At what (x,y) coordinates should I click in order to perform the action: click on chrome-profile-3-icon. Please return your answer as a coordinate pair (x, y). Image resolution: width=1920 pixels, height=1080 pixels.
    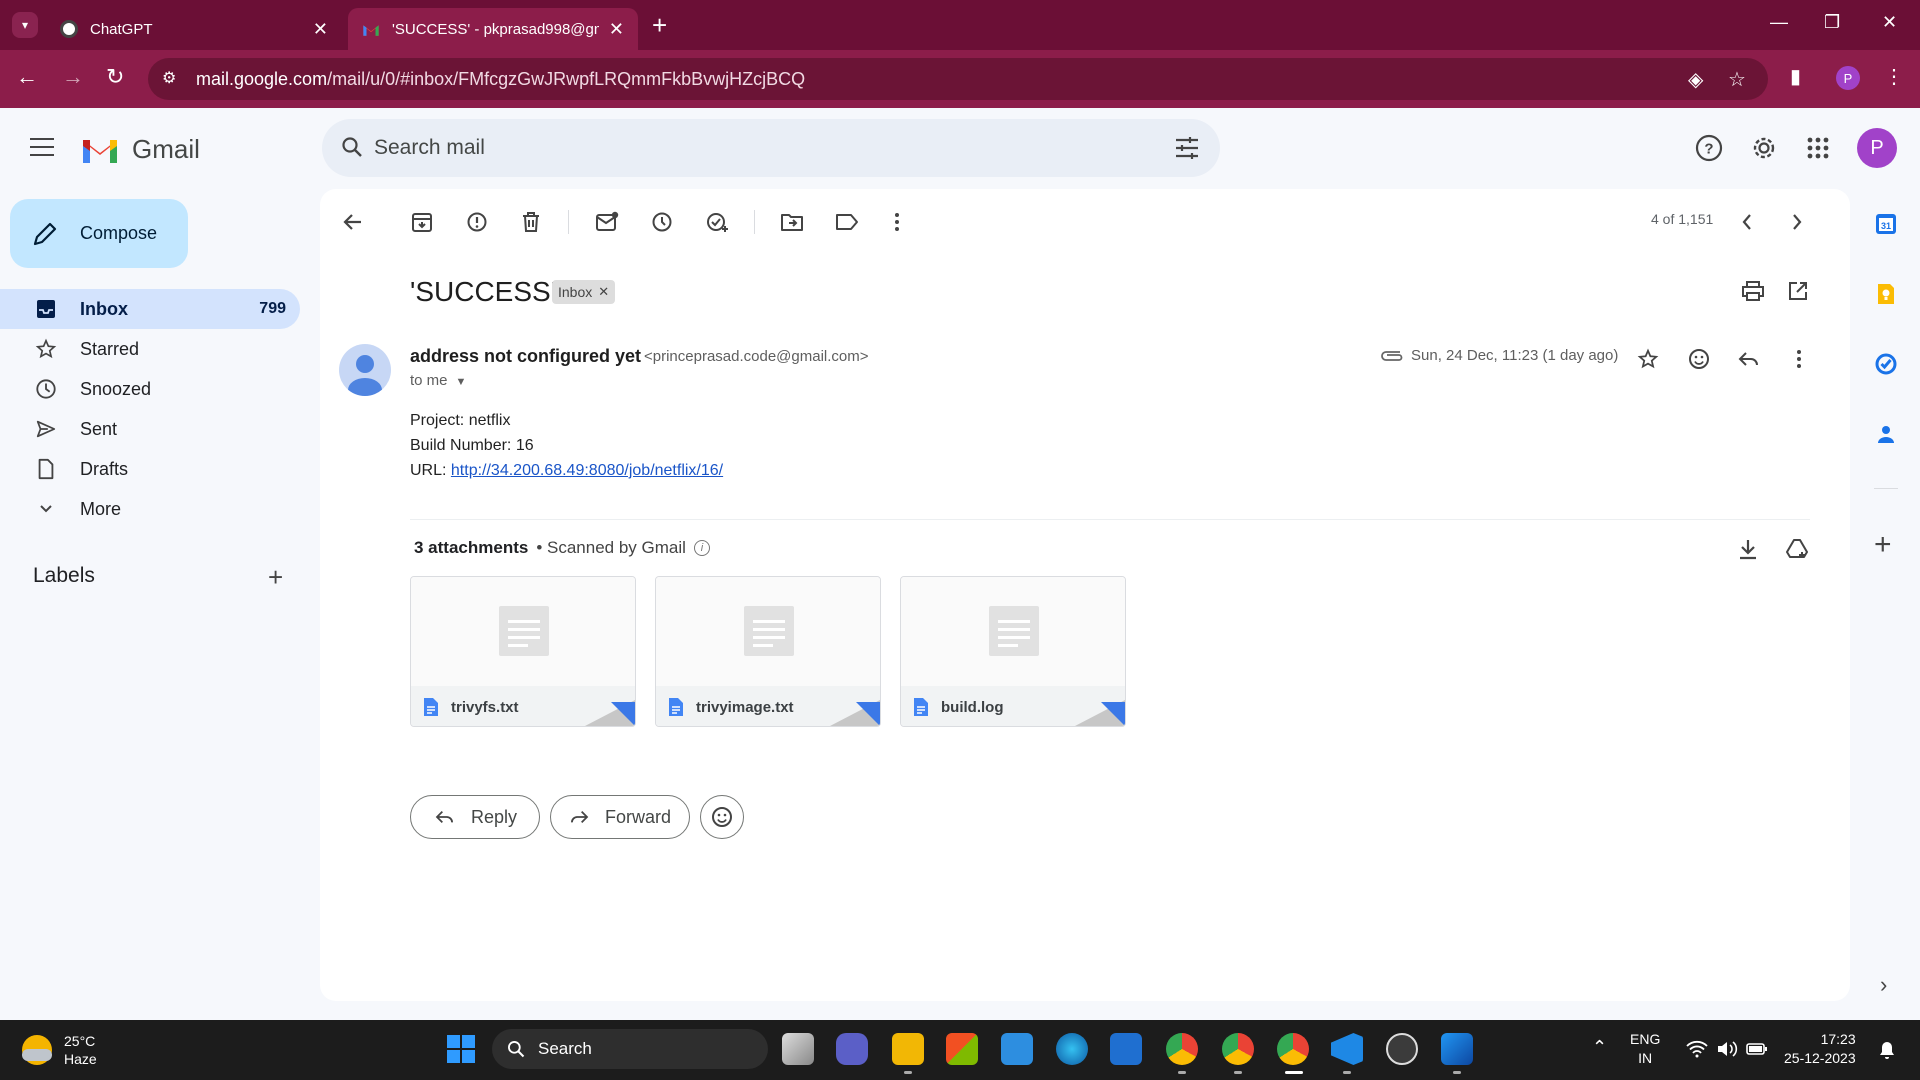
    Looking at the image, I should click on (1293, 1049).